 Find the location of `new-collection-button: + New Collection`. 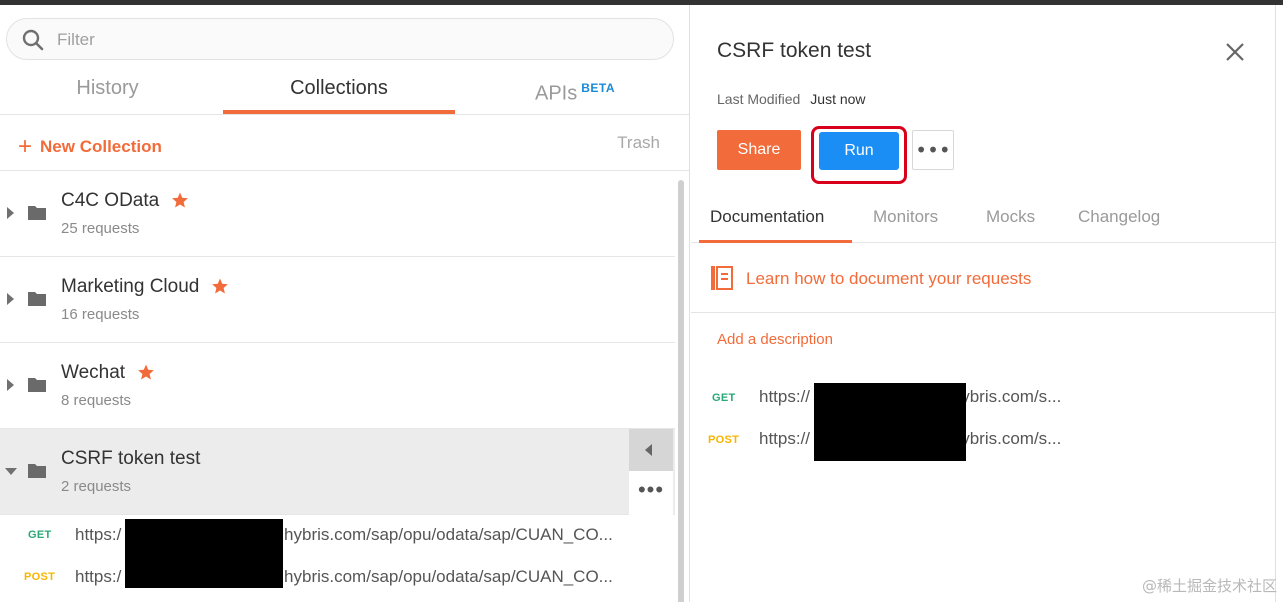

new-collection-button: + New Collection is located at coordinates (90, 145).